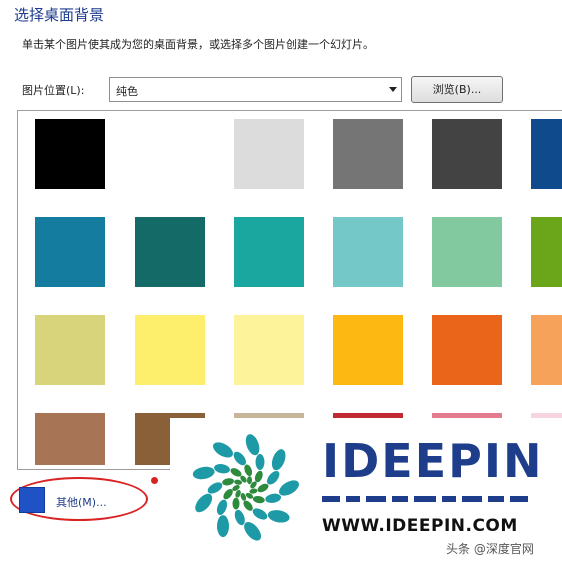 This screenshot has width=562, height=562. Describe the element at coordinates (154, 480) in the screenshot. I see `annotation-mark` at that location.